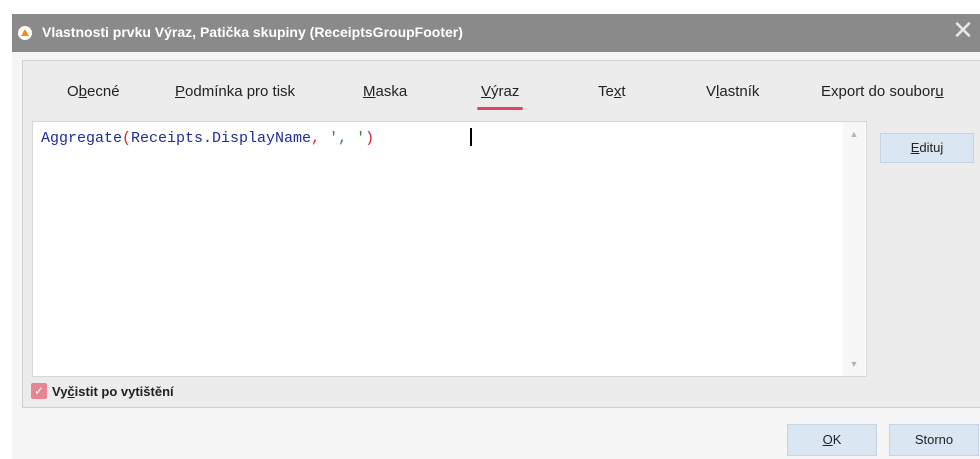 The height and width of the screenshot is (459, 980). I want to click on tab-podminka-pro-tisk: Podmínka pro tisk, so click(235, 91).